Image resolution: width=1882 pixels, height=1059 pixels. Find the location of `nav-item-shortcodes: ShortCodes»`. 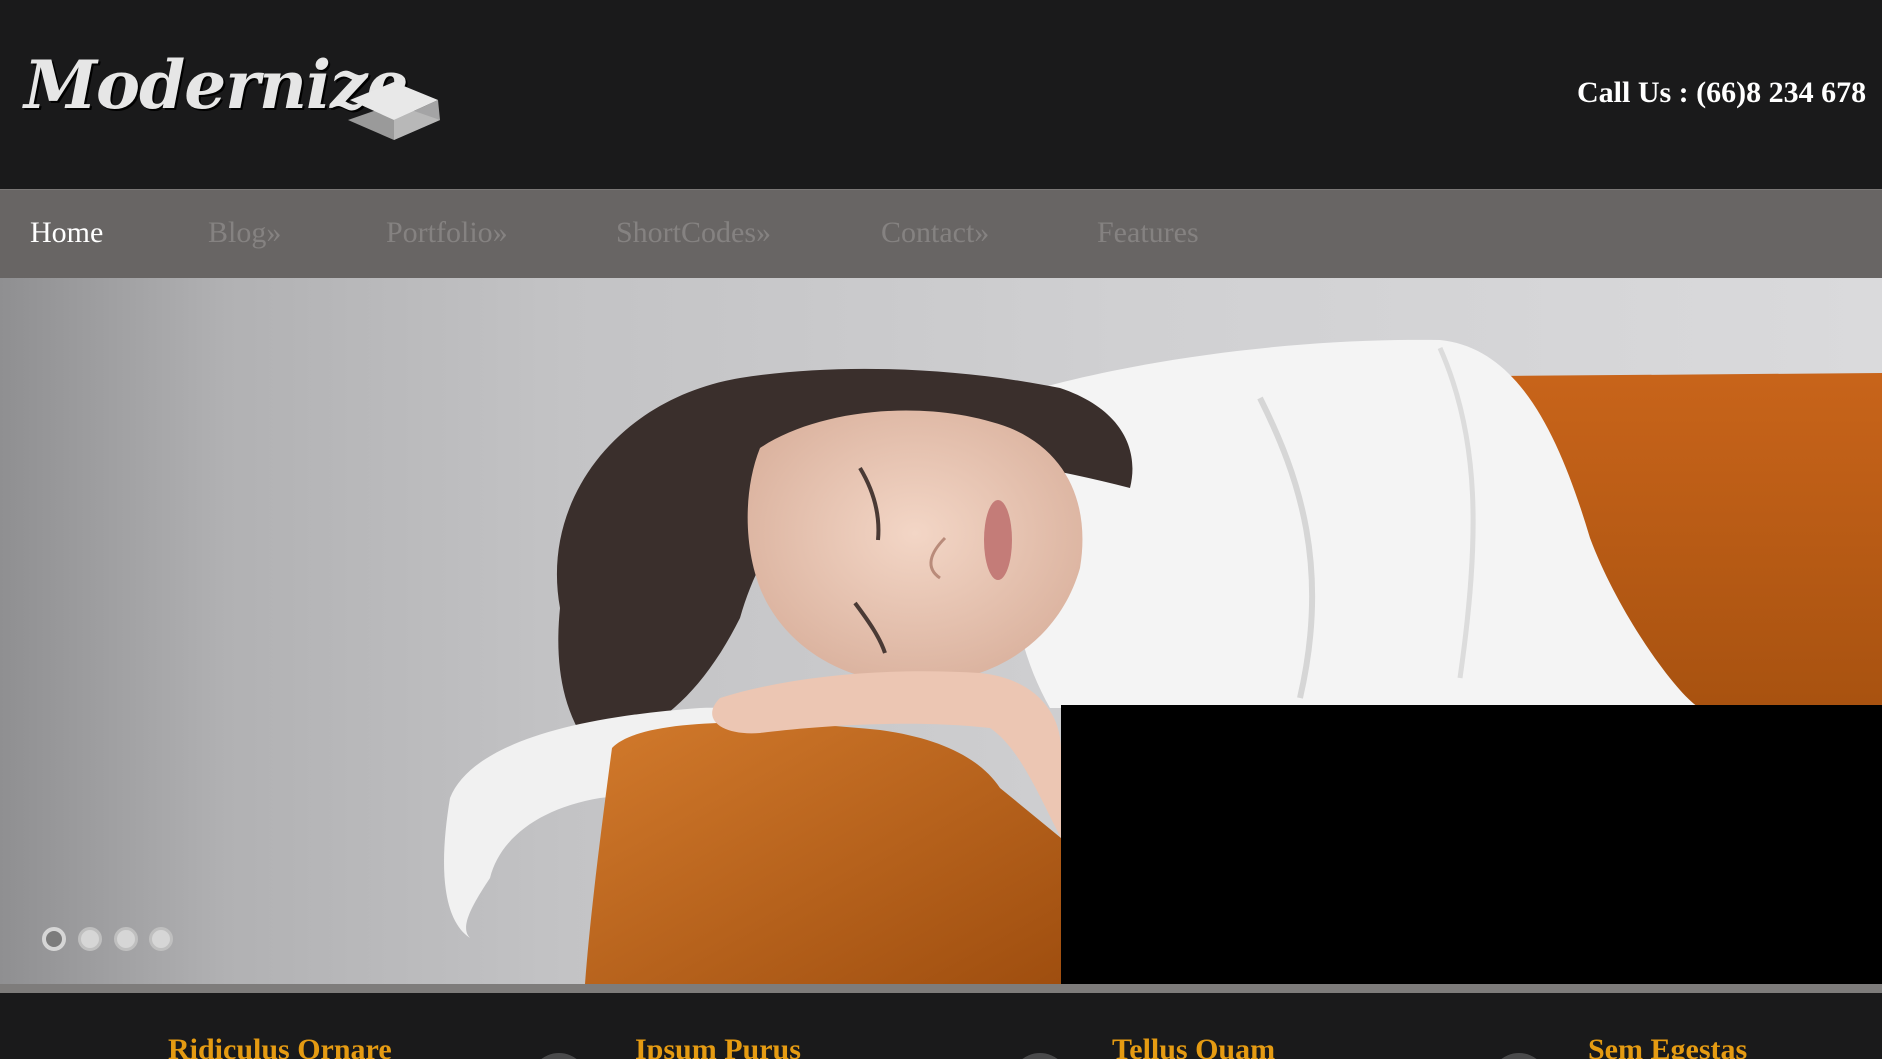

nav-item-shortcodes: ShortCodes» is located at coordinates (693, 233).